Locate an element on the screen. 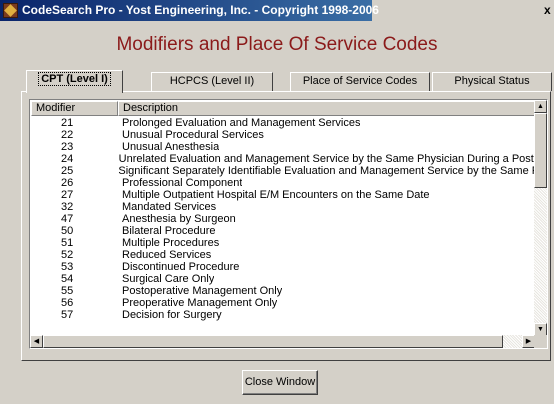 Image resolution: width=554 pixels, height=404 pixels. list-header: Modifier Description is located at coordinates (283, 108).